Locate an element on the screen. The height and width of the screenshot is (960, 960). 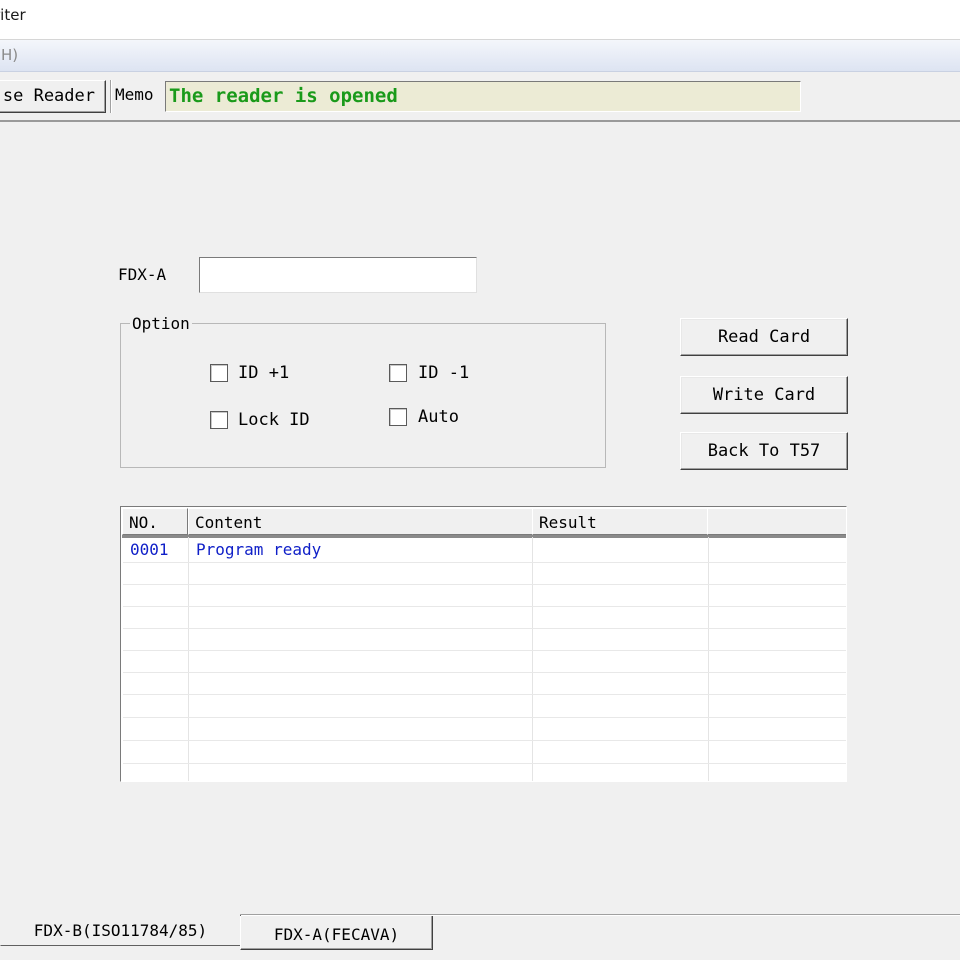
id-plus-label: ID +1 is located at coordinates (264, 373).